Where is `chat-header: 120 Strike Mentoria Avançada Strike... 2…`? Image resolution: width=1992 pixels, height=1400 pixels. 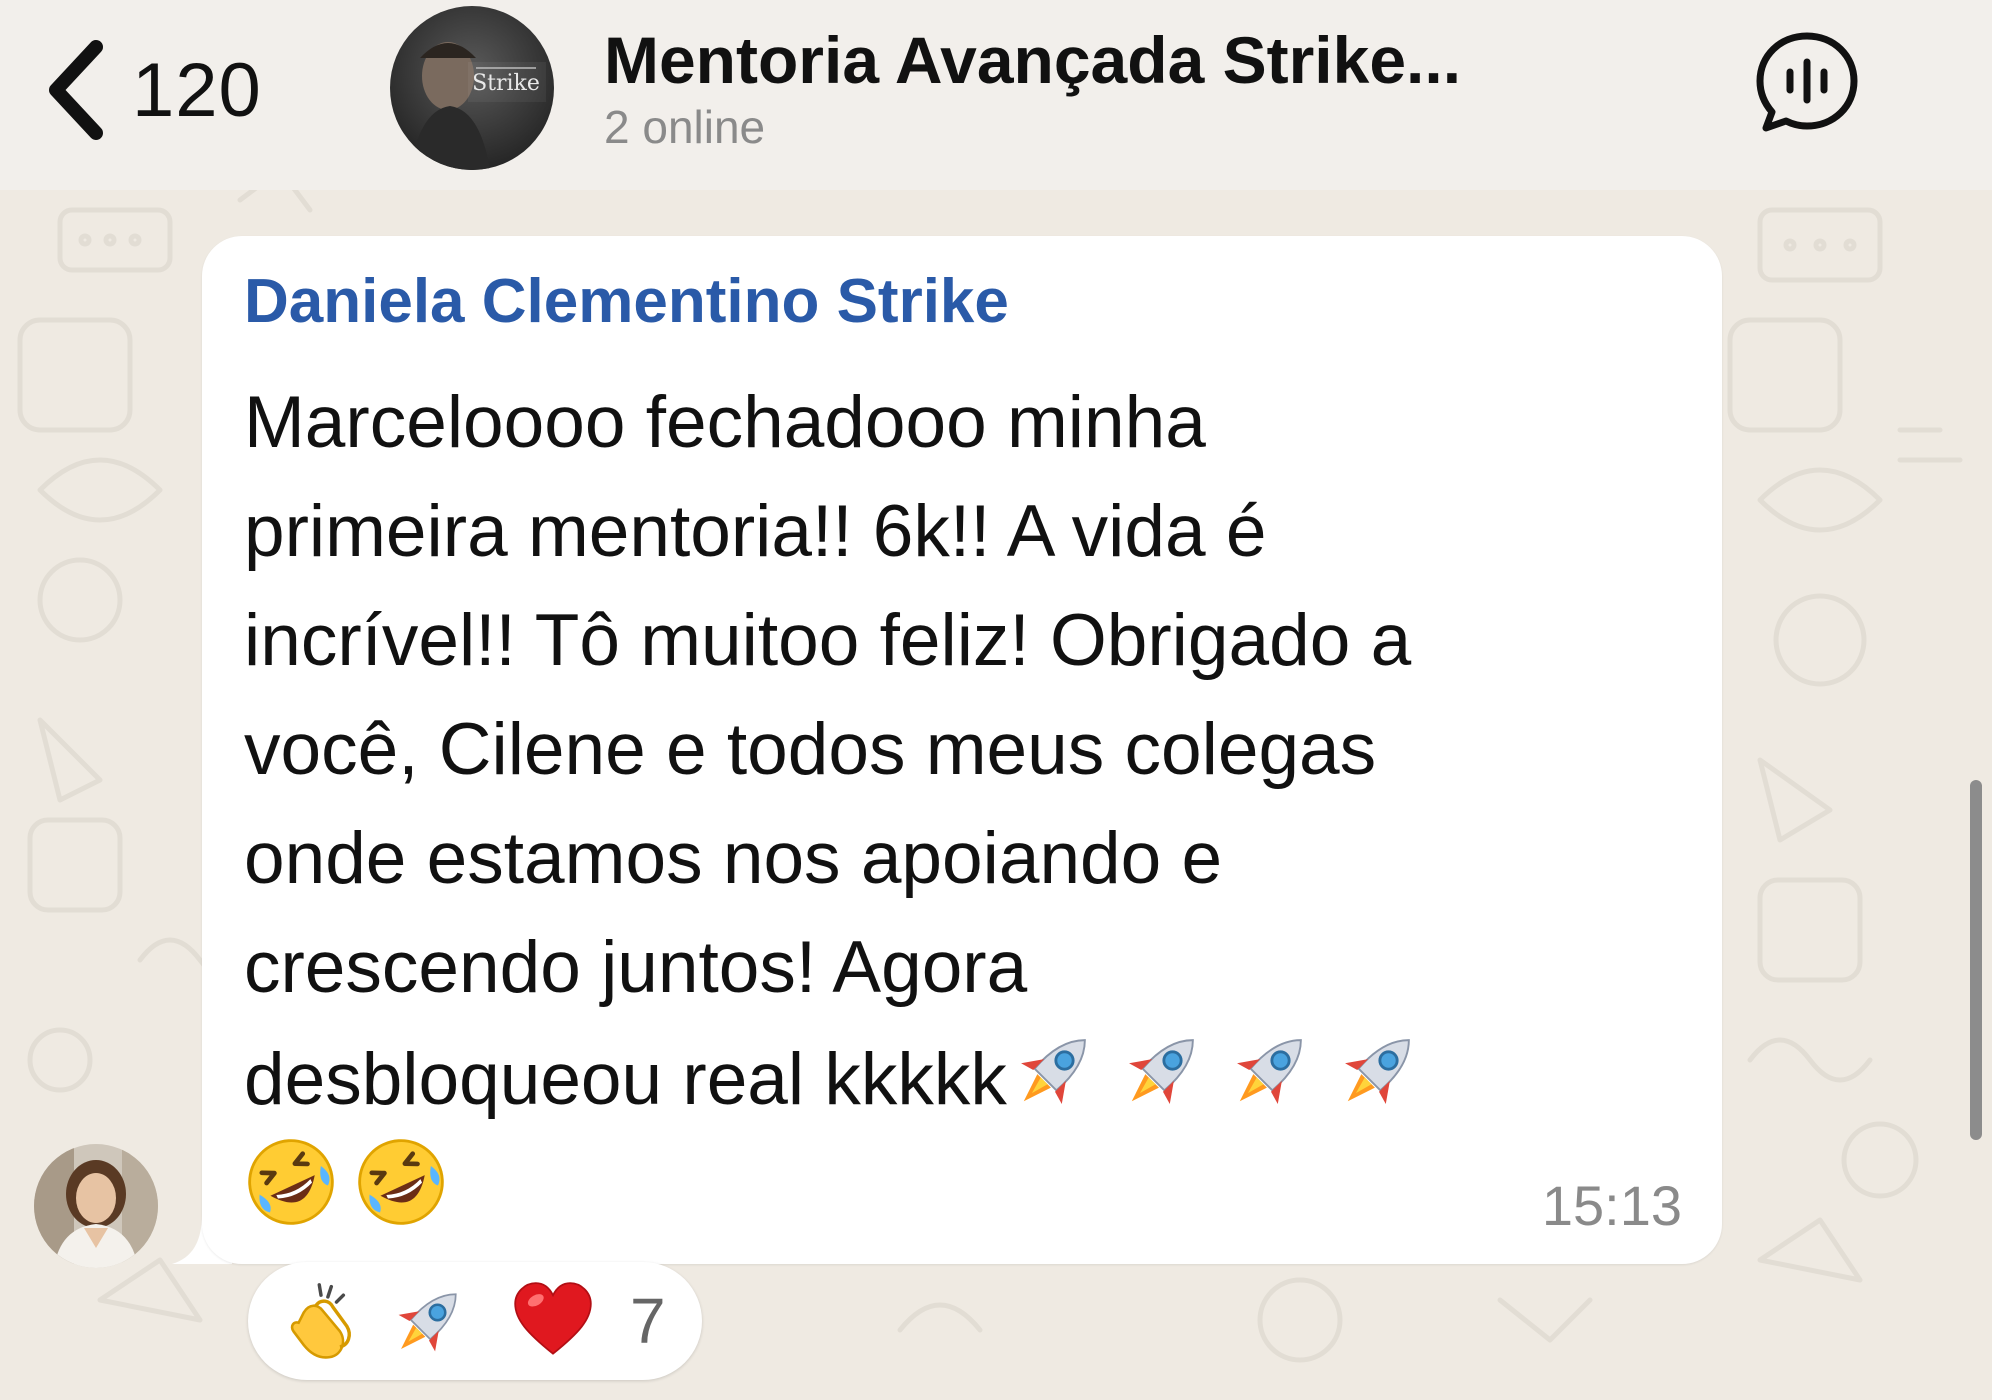 chat-header: 120 Strike Mentoria Avançada Strike... 2… is located at coordinates (996, 95).